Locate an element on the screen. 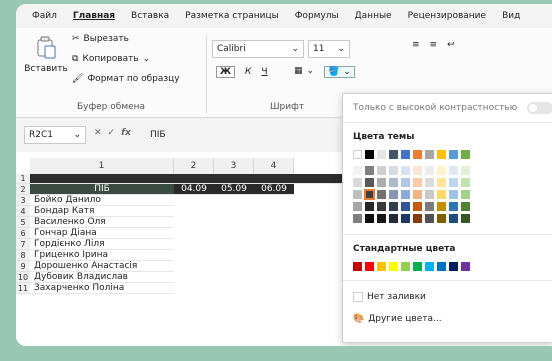 The width and height of the screenshot is (552, 361). selected-color-swatch is located at coordinates (369, 194).